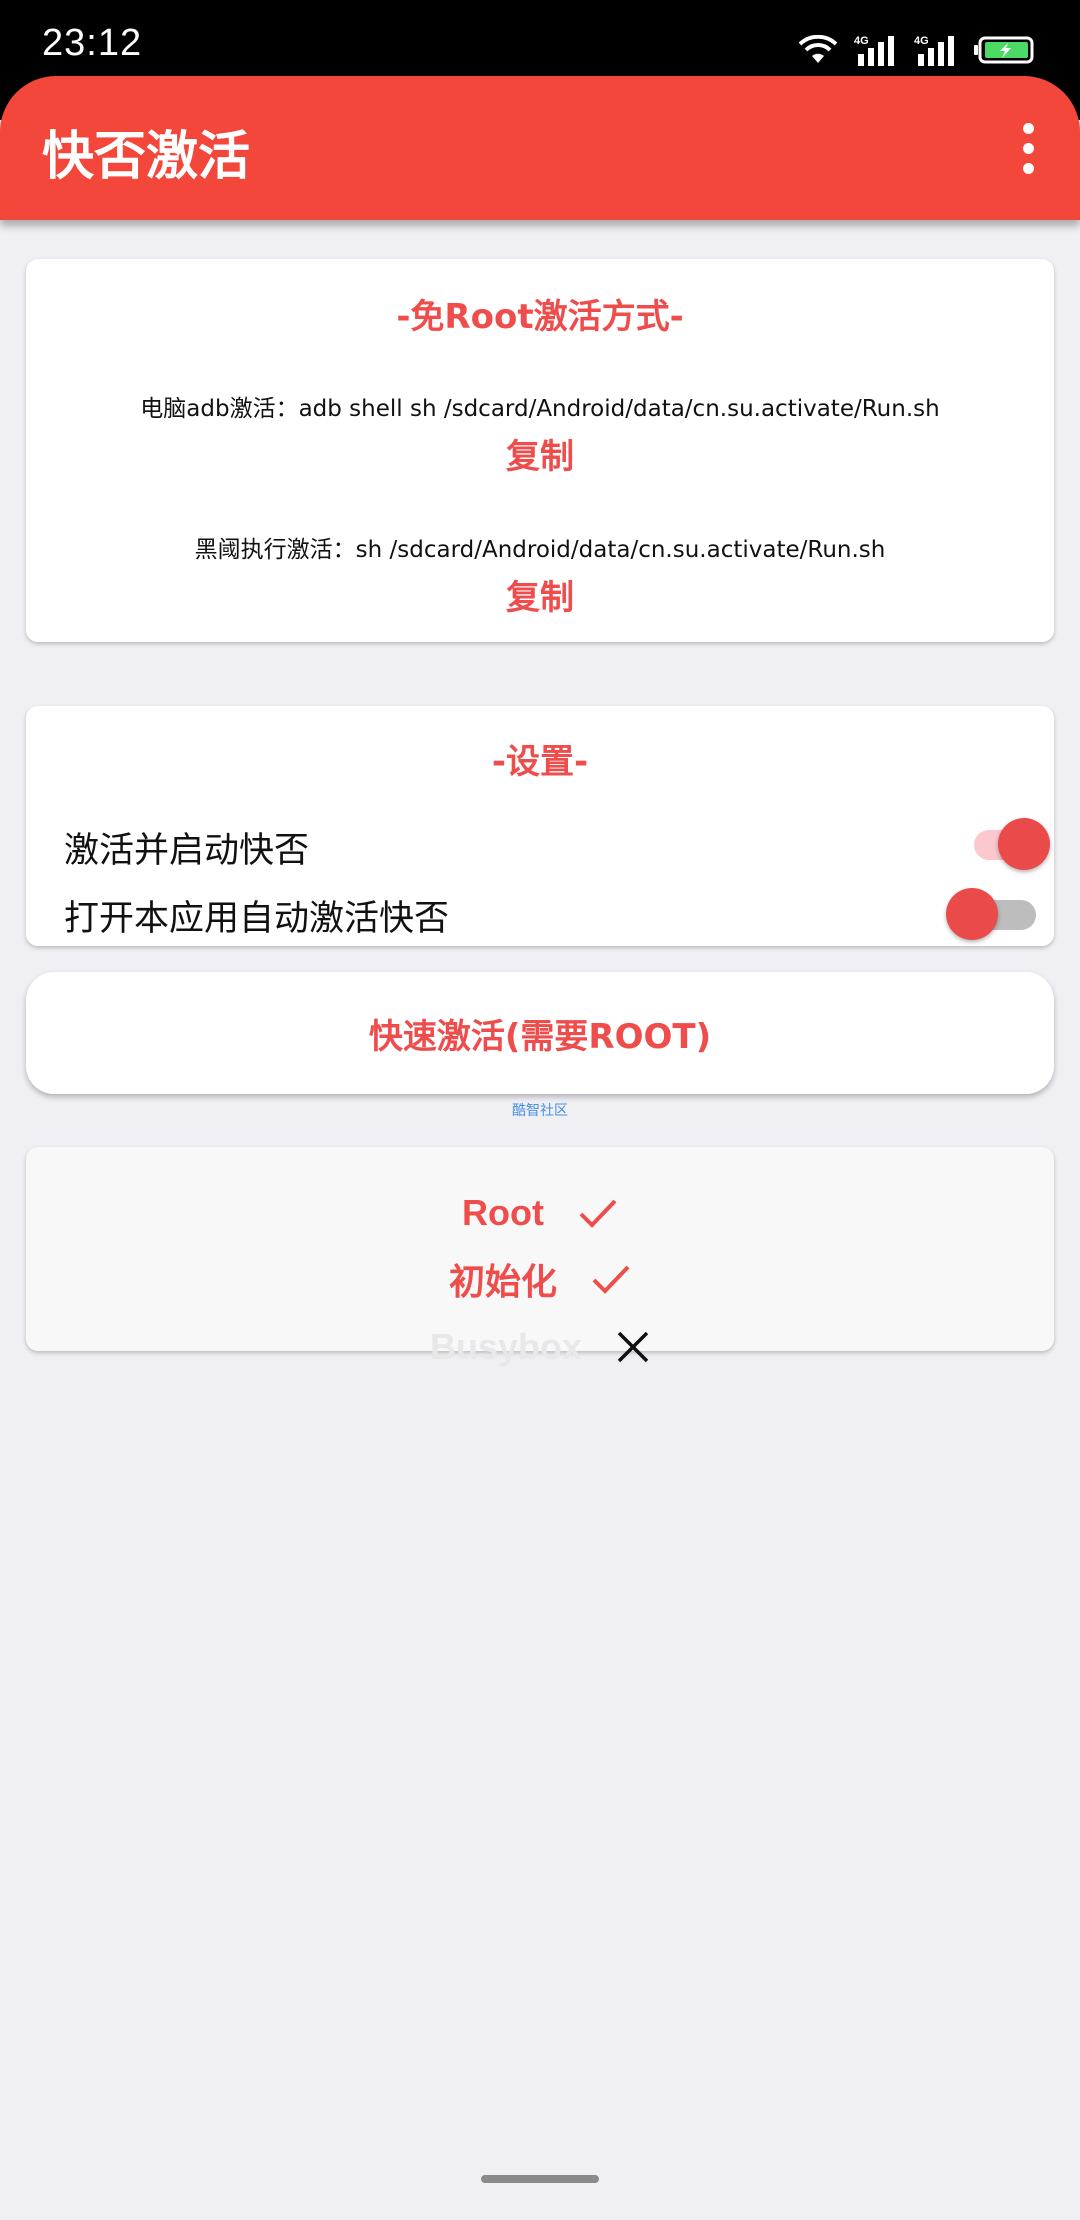 Image resolution: width=1080 pixels, height=2220 pixels. What do you see at coordinates (1004, 50) in the screenshot?
I see `battery-icon` at bounding box center [1004, 50].